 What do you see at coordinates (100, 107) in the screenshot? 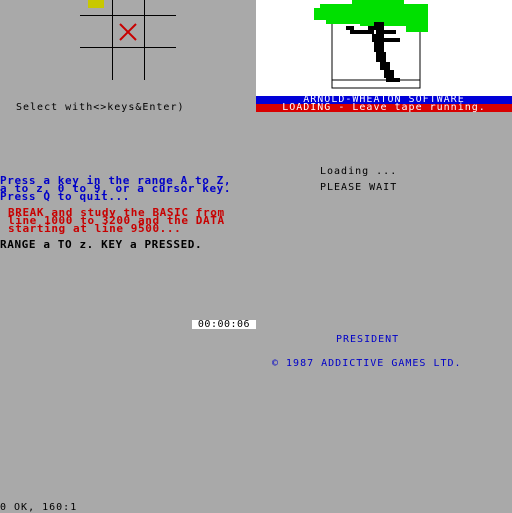
I see `select-hint: Select with<>keys&Enter)` at bounding box center [100, 107].